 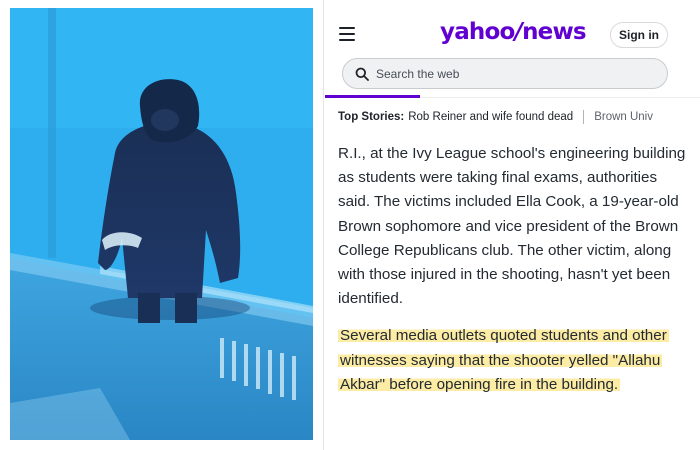 I want to click on search-icon, so click(x=362, y=74).